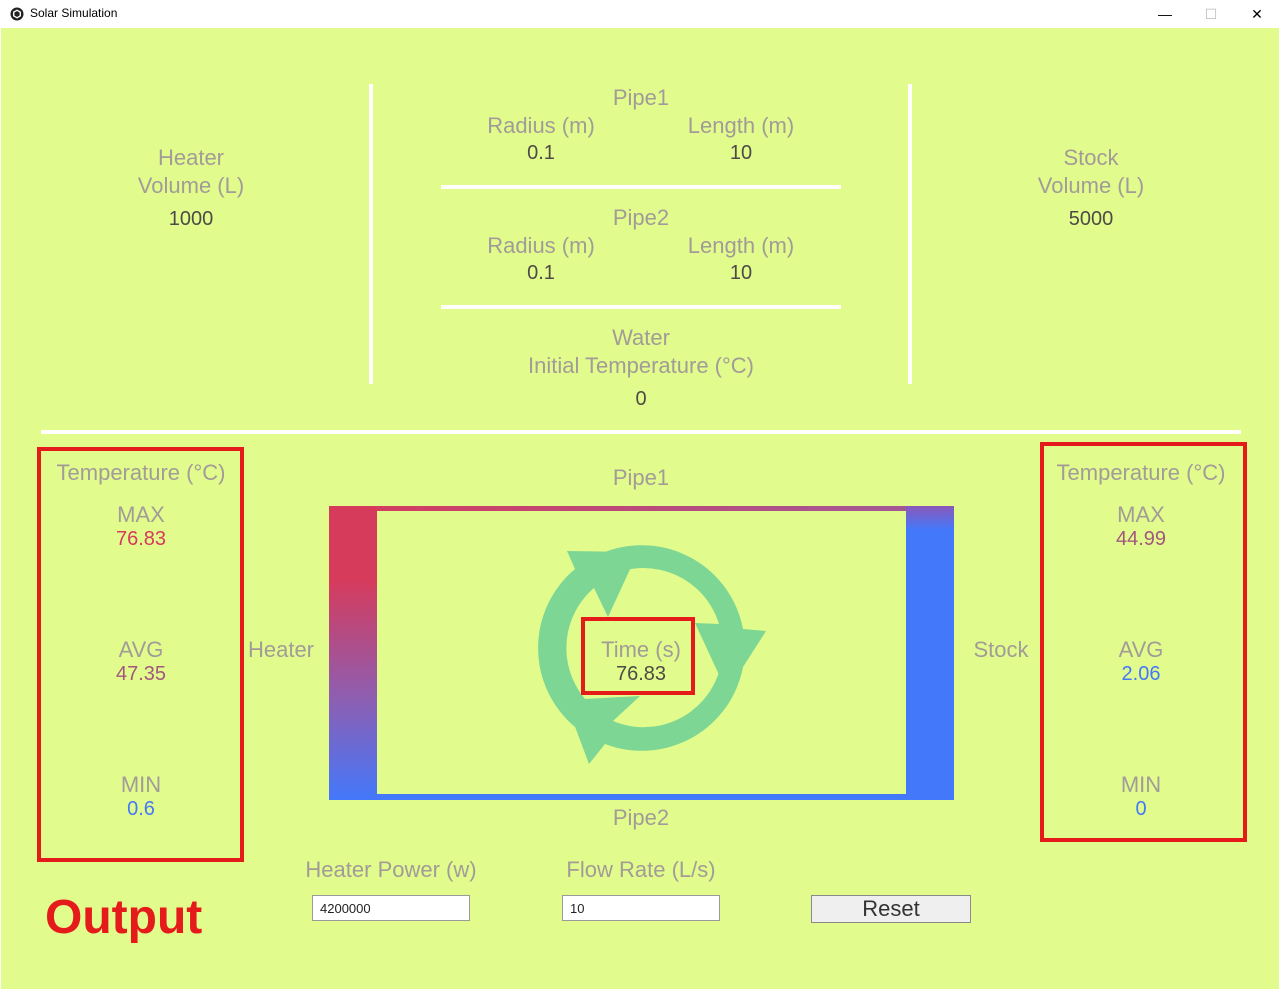 The height and width of the screenshot is (990, 1280). Describe the element at coordinates (641, 217) in the screenshot. I see `pipe2-config-title: Pipe2` at that location.